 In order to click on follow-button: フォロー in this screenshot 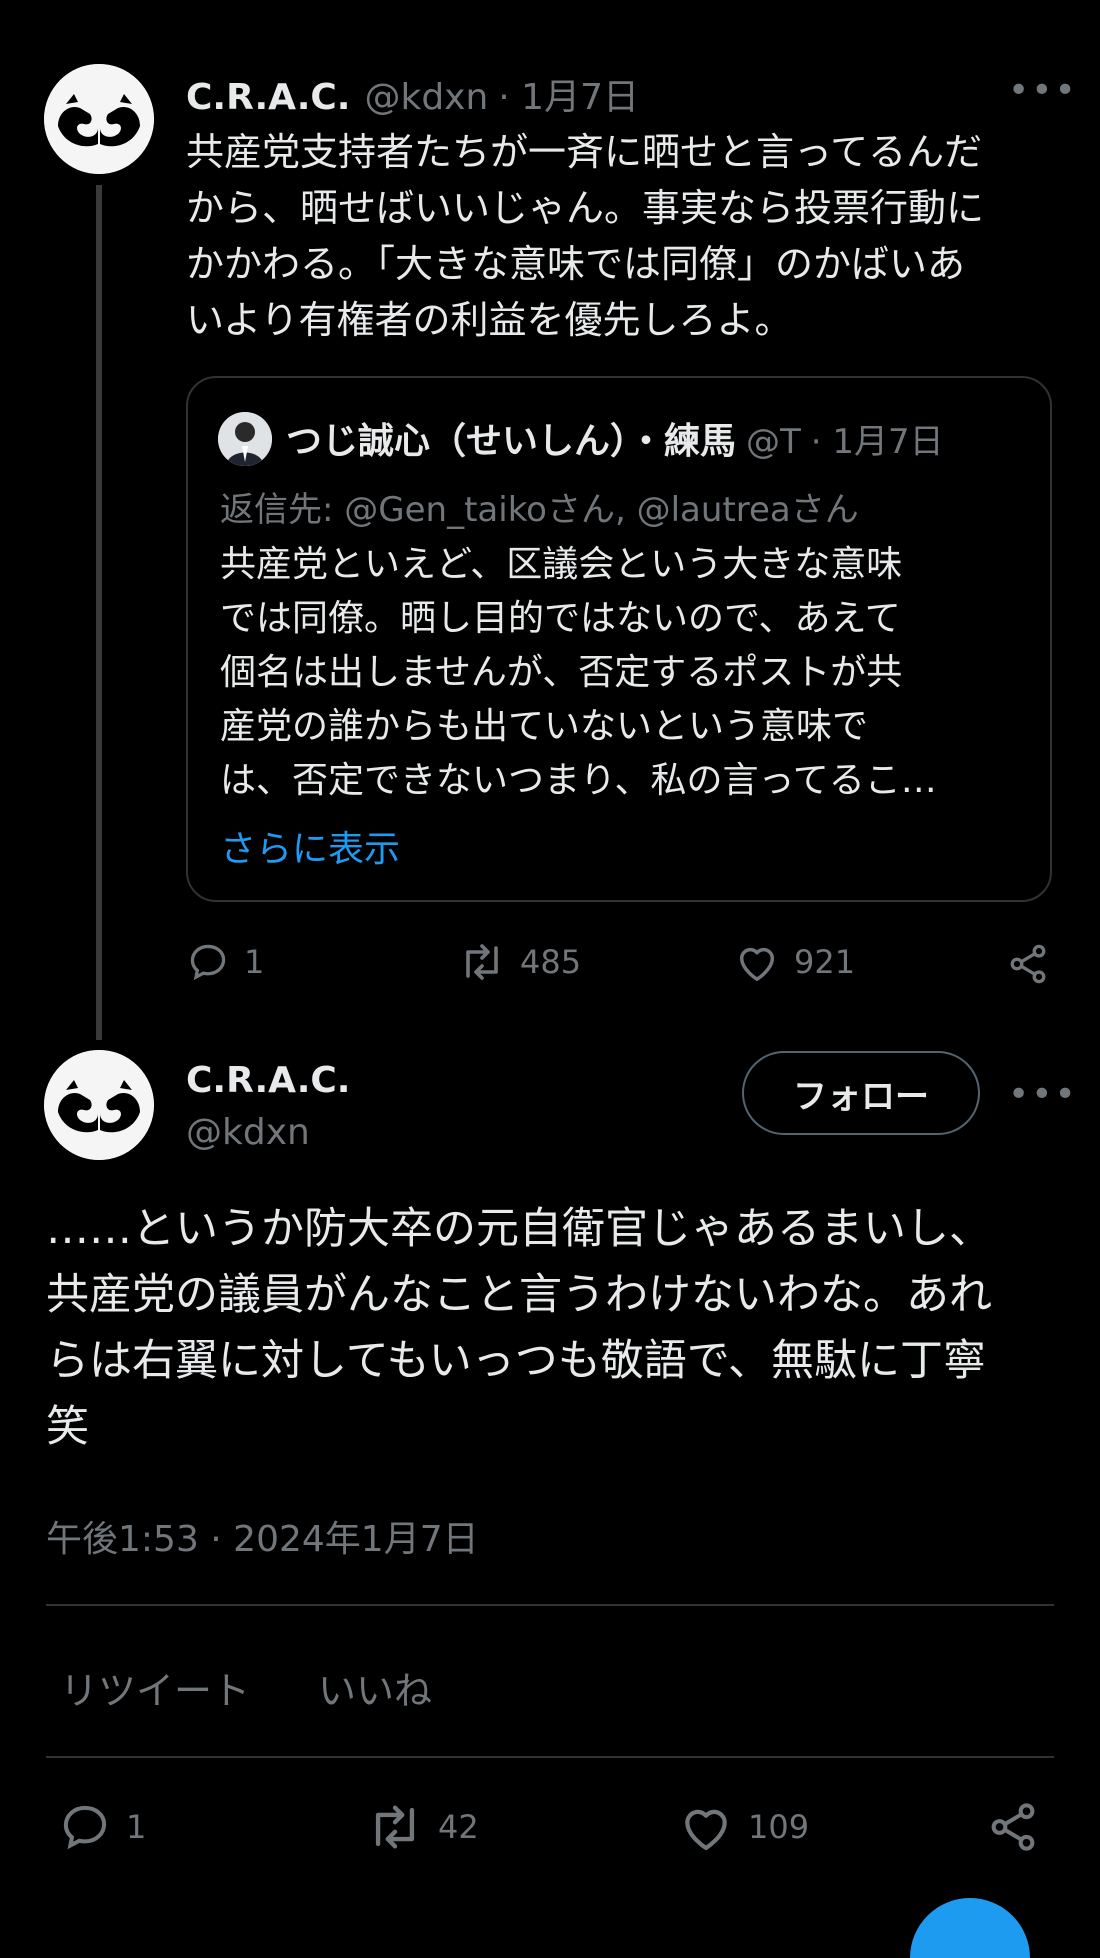, I will do `click(861, 1093)`.